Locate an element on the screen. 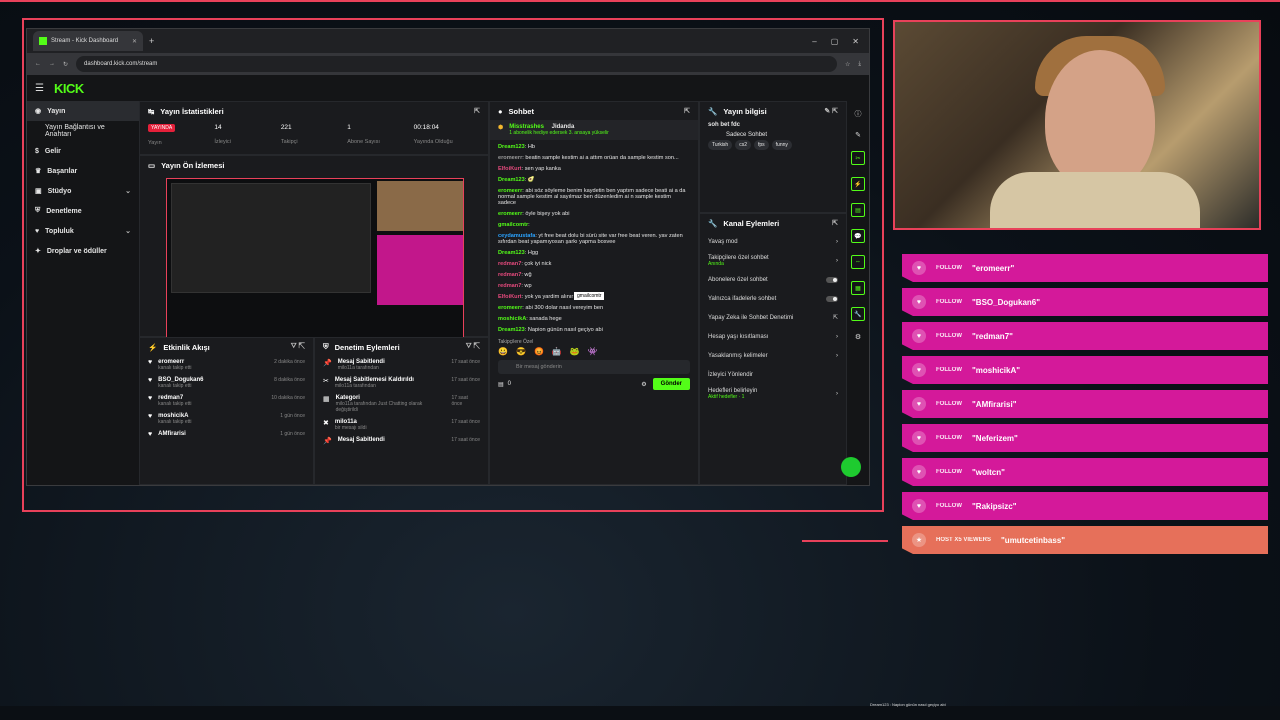 This screenshot has width=1280, height=720. channel-action: Yalnızca ifadelerle sohbet is located at coordinates (773, 298).